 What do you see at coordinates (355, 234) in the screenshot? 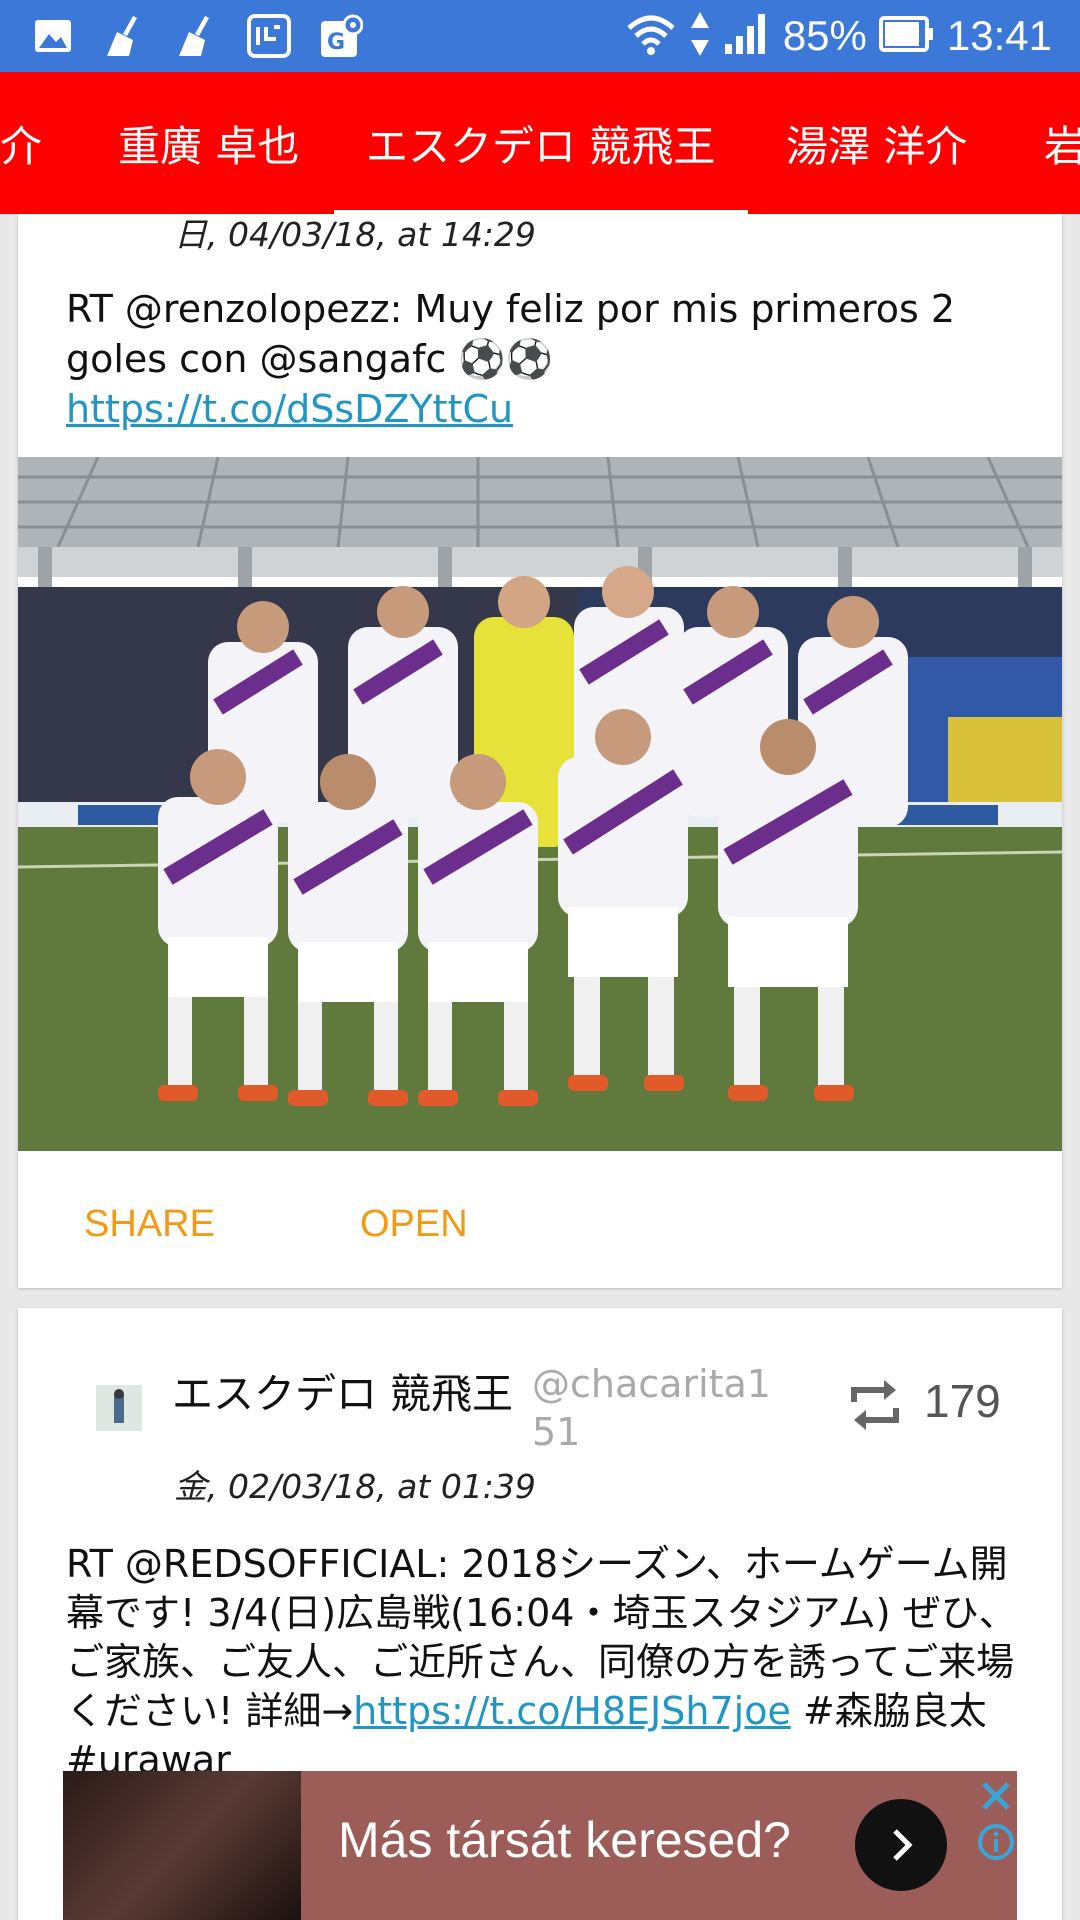
I see `tweet-date: 日, 04/03/18, at 14:29` at bounding box center [355, 234].